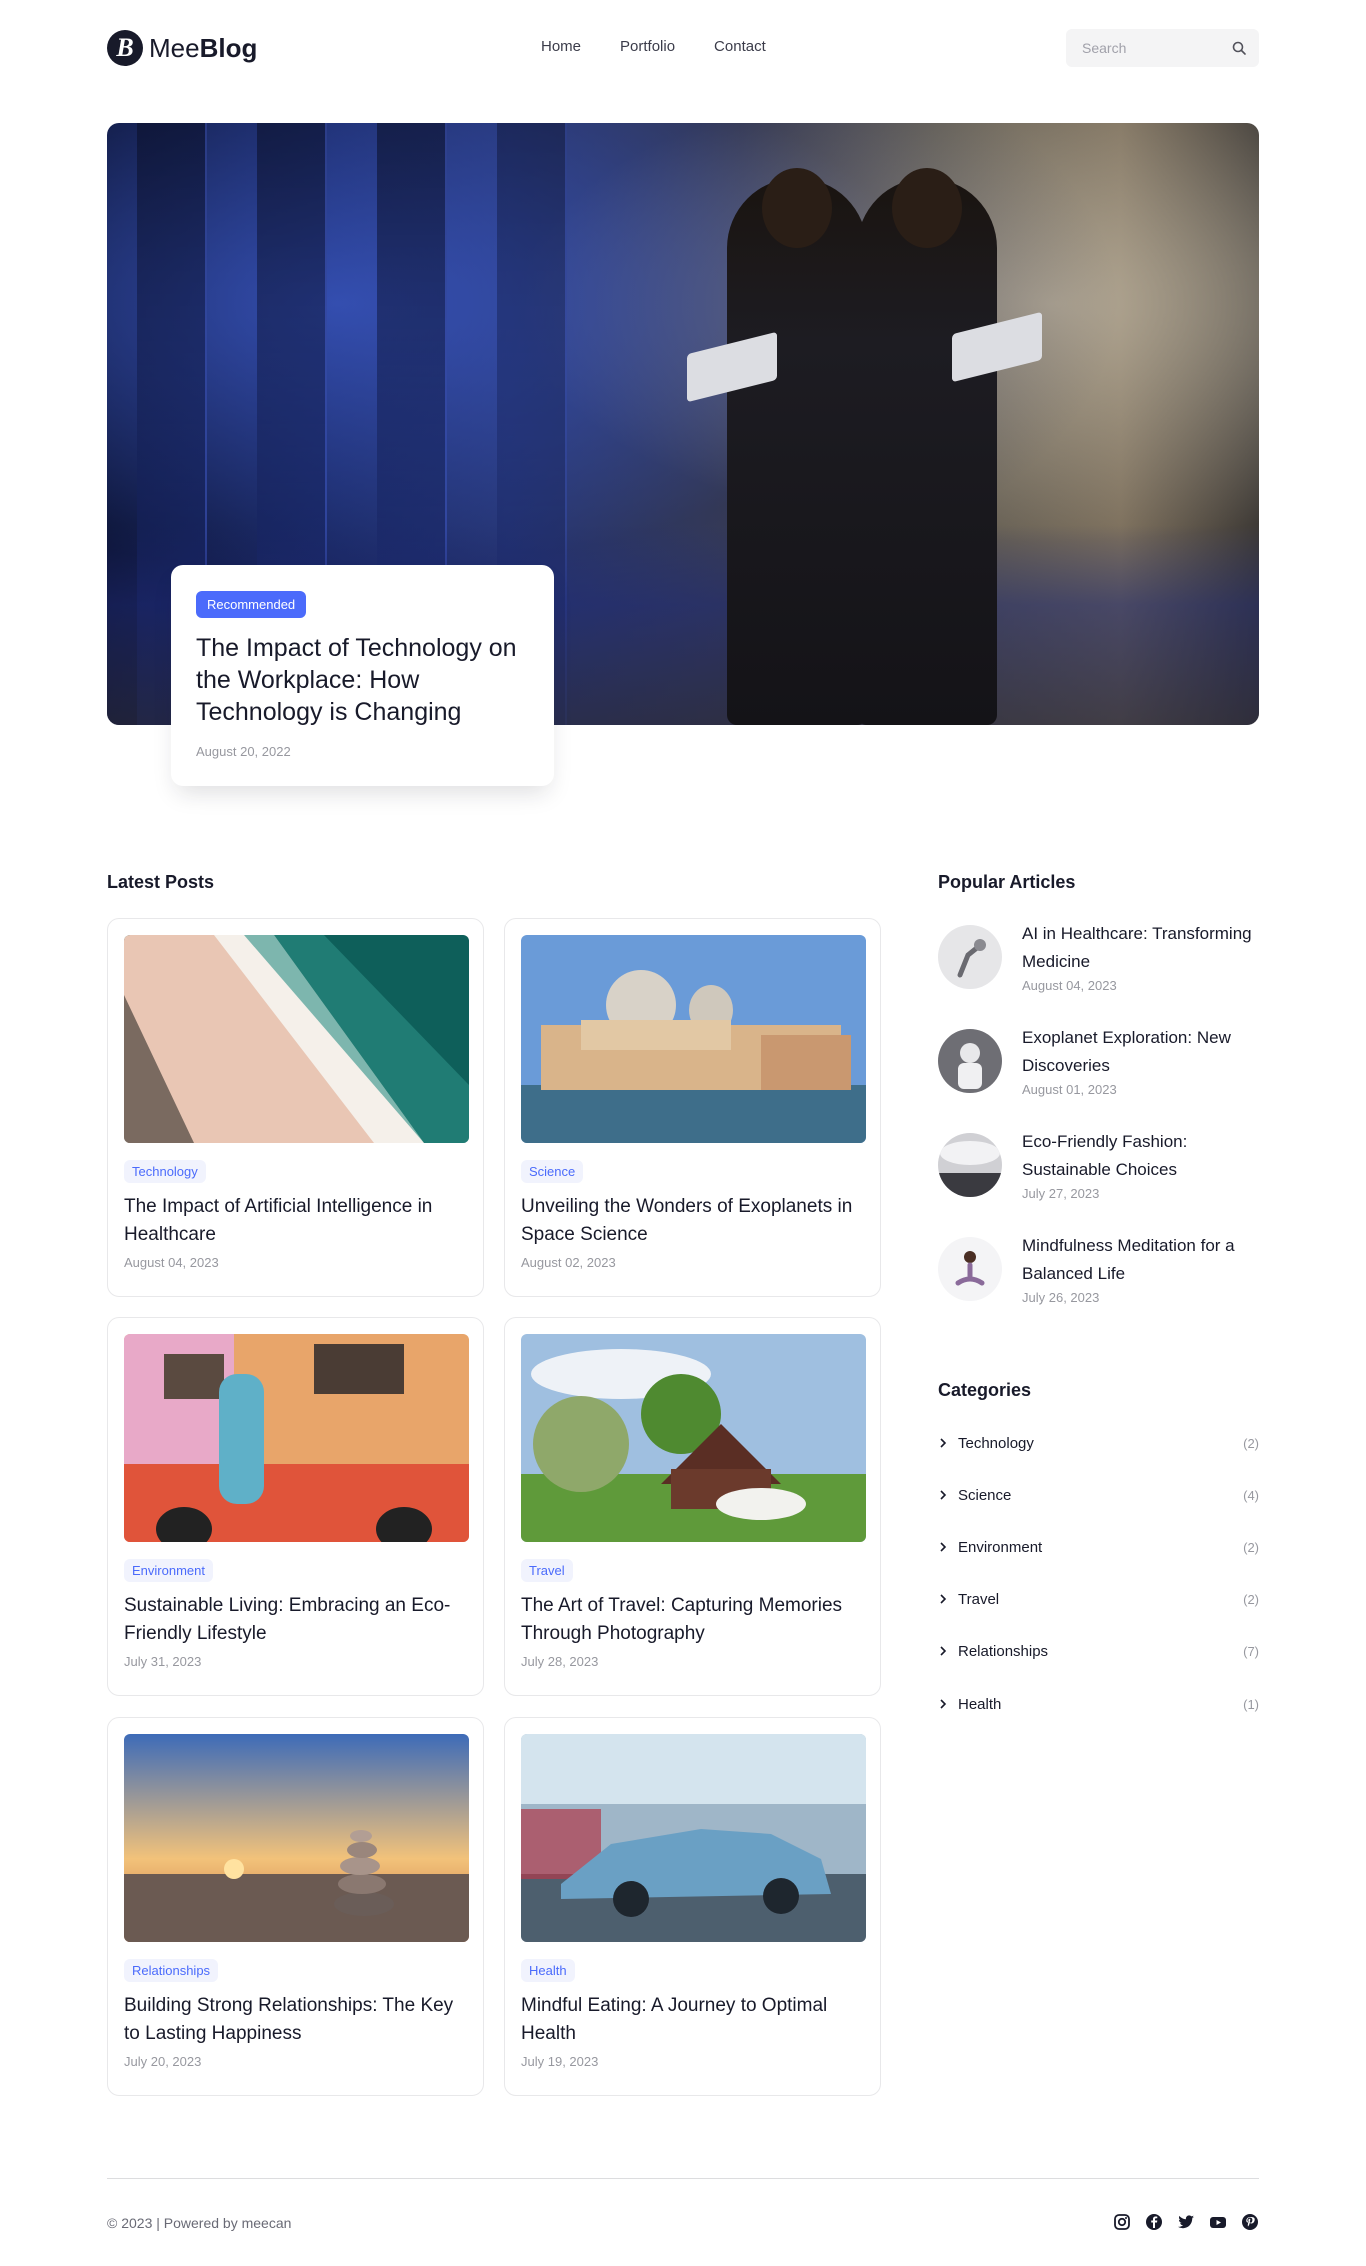  Describe the element at coordinates (1122, 2222) in the screenshot. I see `instagram-icon` at that location.